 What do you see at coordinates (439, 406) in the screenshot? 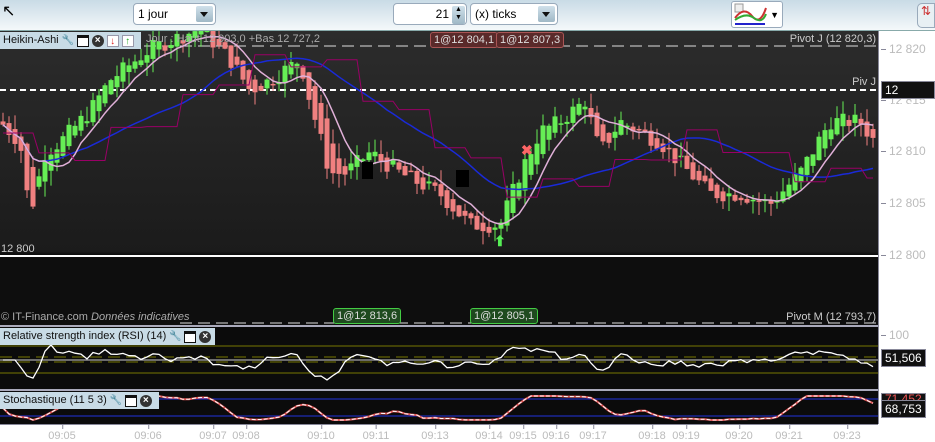
I see `stoch-pane: Stochastique (11 5 3) 🔧 ×` at bounding box center [439, 406].